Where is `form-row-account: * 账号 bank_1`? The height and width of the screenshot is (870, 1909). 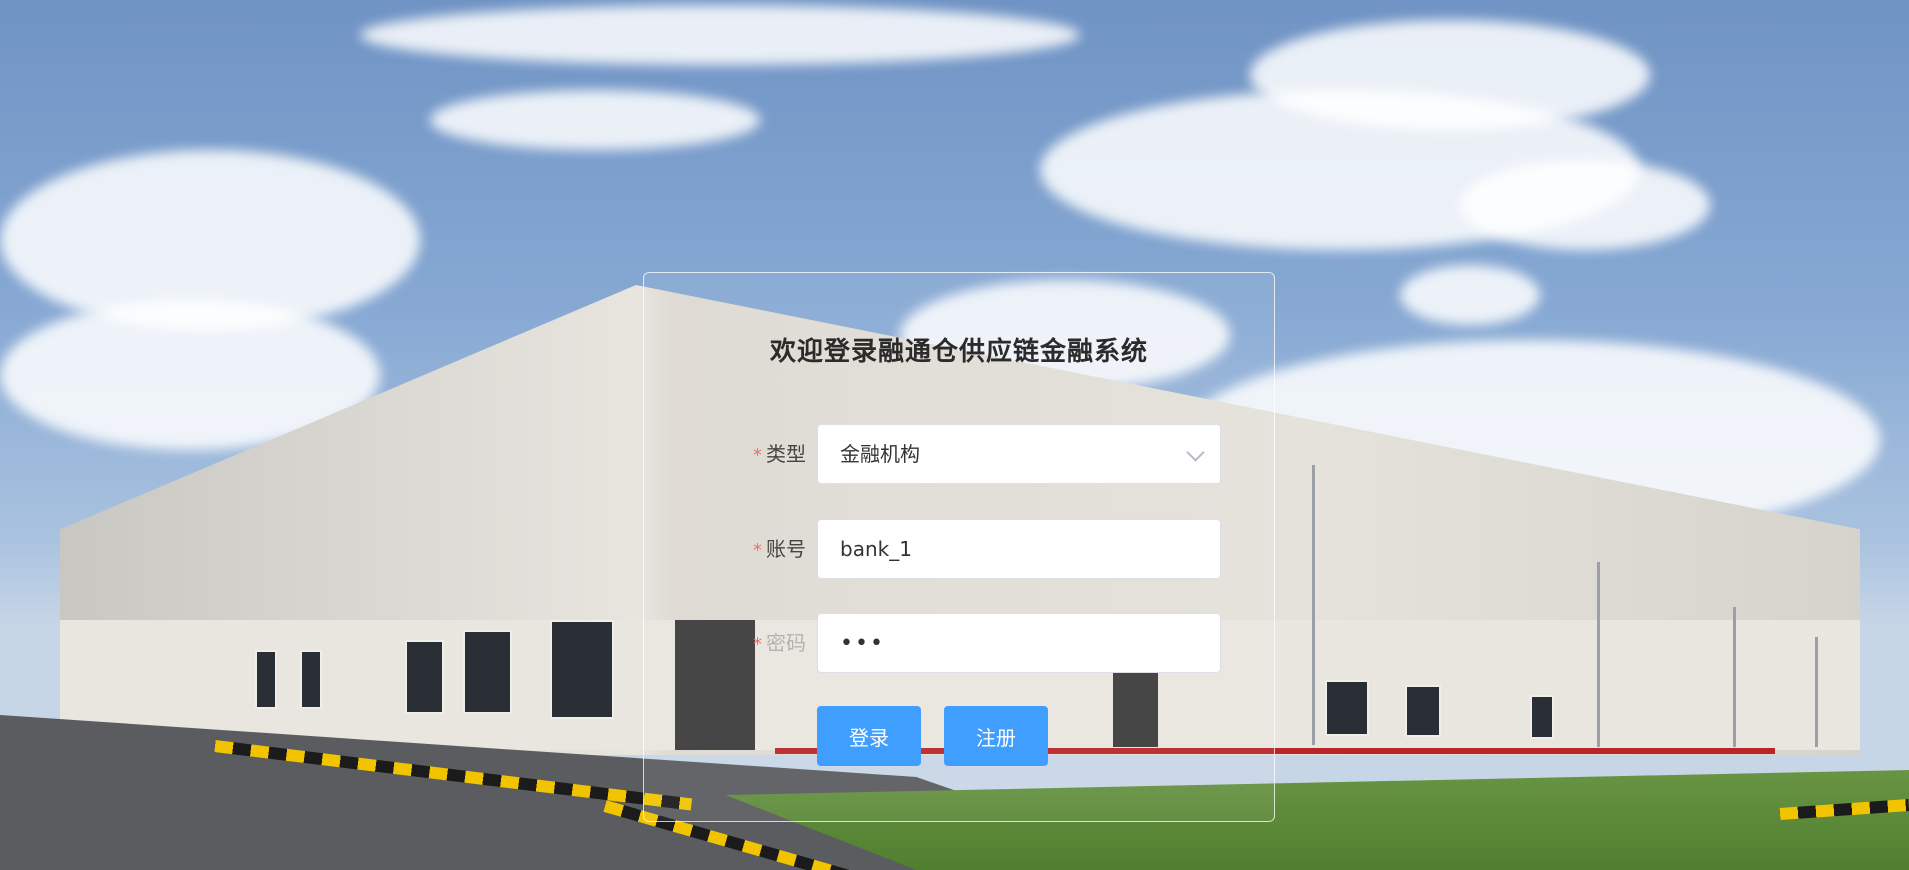
form-row-account: * 账号 bank_1 is located at coordinates (959, 549).